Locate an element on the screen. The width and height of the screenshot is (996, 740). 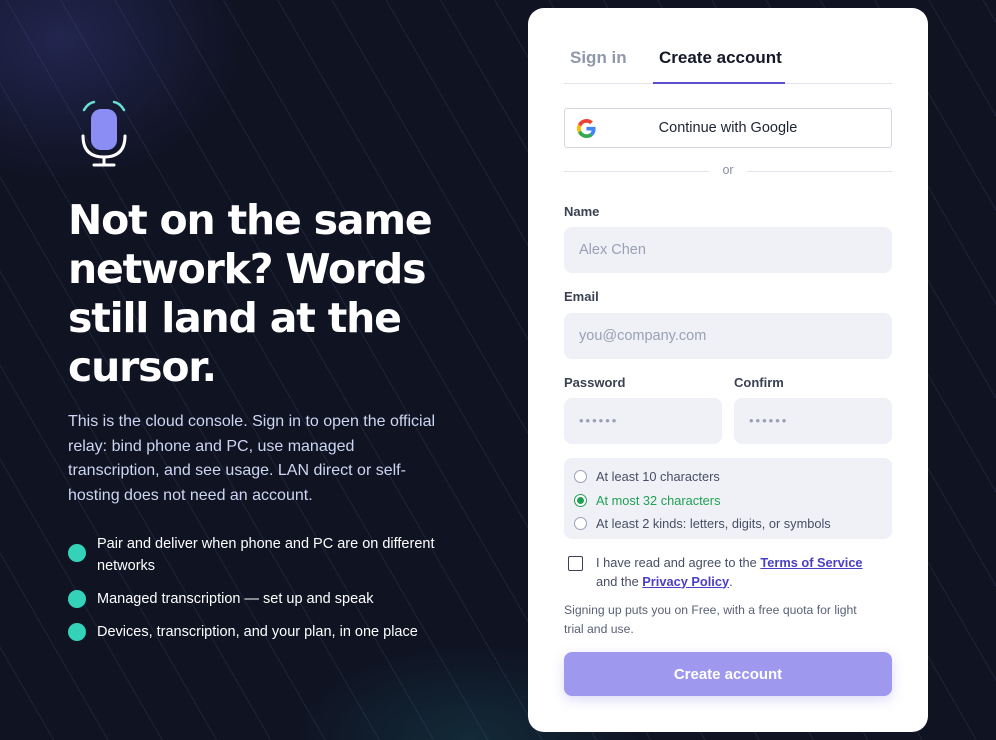
email-input is located at coordinates (728, 336).